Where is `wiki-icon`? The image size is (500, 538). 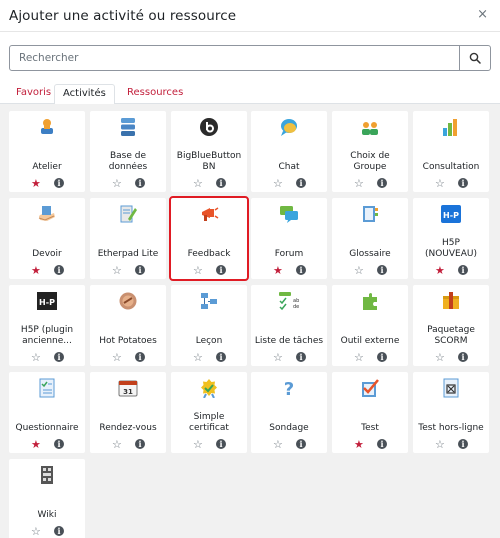
wiki-icon is located at coordinates (47, 475).